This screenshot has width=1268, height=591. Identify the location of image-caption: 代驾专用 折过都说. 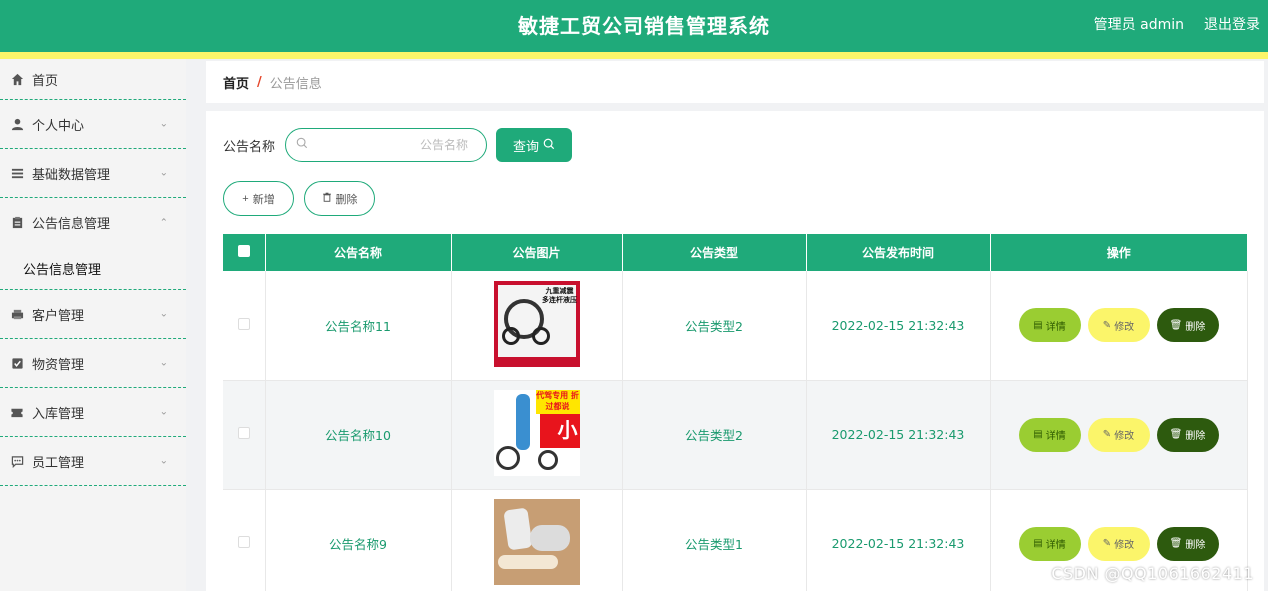
(557, 402).